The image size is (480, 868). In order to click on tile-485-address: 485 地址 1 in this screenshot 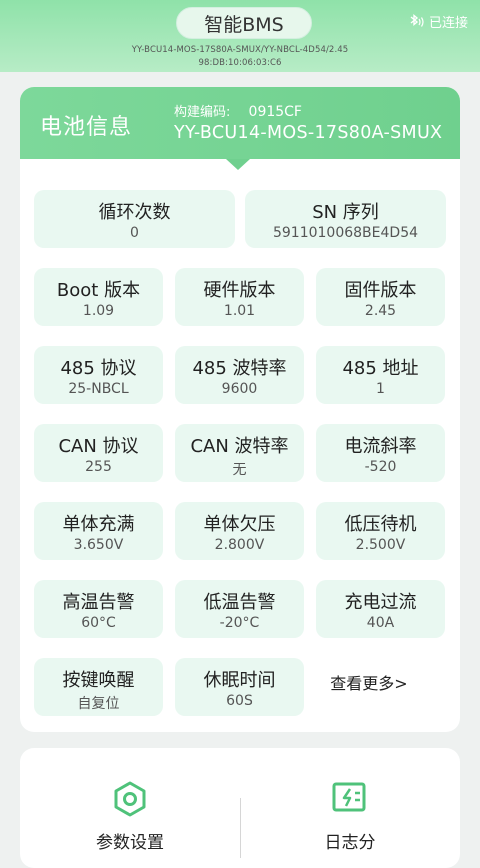, I will do `click(380, 375)`.